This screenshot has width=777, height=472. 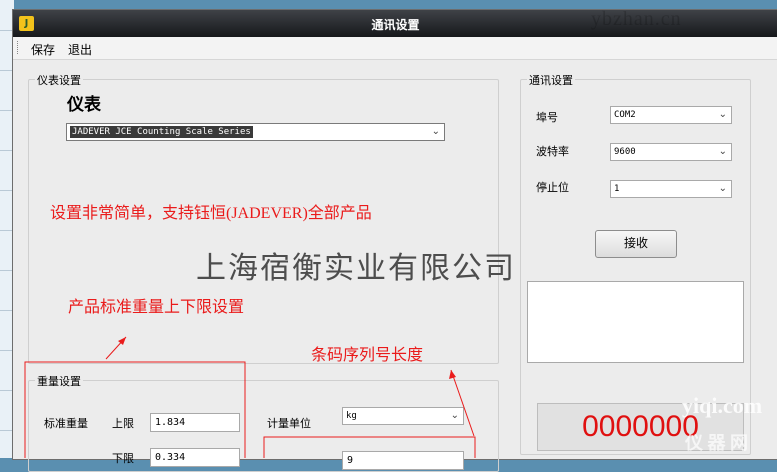 I want to click on weight-highlight-box, so click(x=135, y=409).